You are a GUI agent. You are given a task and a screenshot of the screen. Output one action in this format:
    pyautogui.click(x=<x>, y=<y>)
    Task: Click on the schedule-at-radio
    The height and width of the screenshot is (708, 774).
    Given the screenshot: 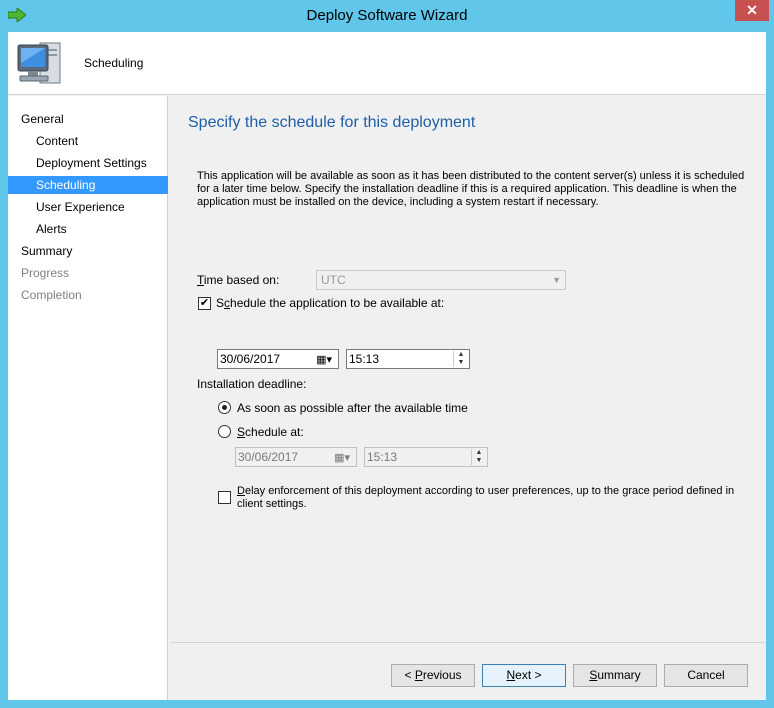 What is the action you would take?
    pyautogui.click(x=224, y=431)
    